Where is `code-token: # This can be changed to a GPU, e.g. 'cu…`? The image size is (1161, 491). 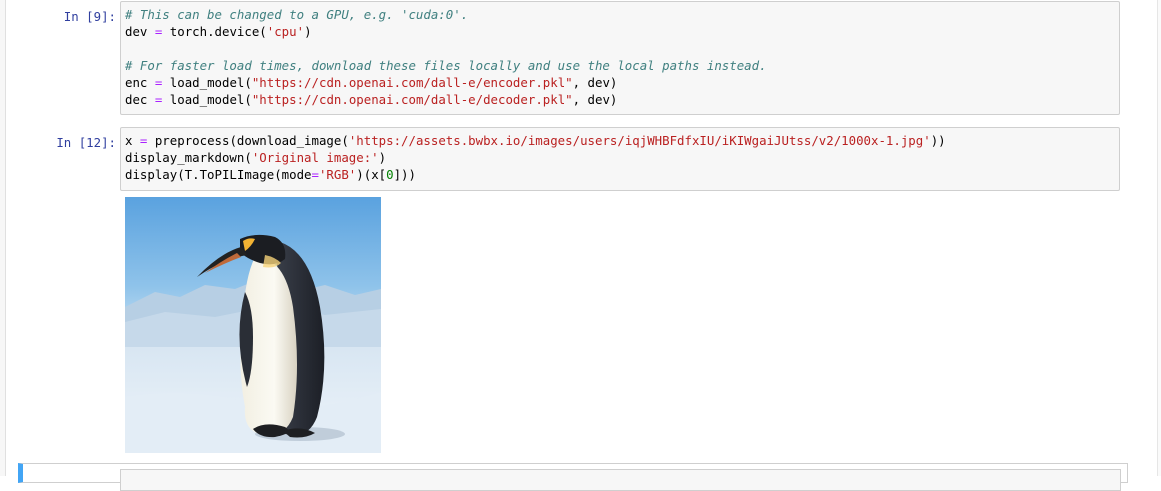
code-token: # This can be changed to a GPU, e.g. 'cu… is located at coordinates (297, 14).